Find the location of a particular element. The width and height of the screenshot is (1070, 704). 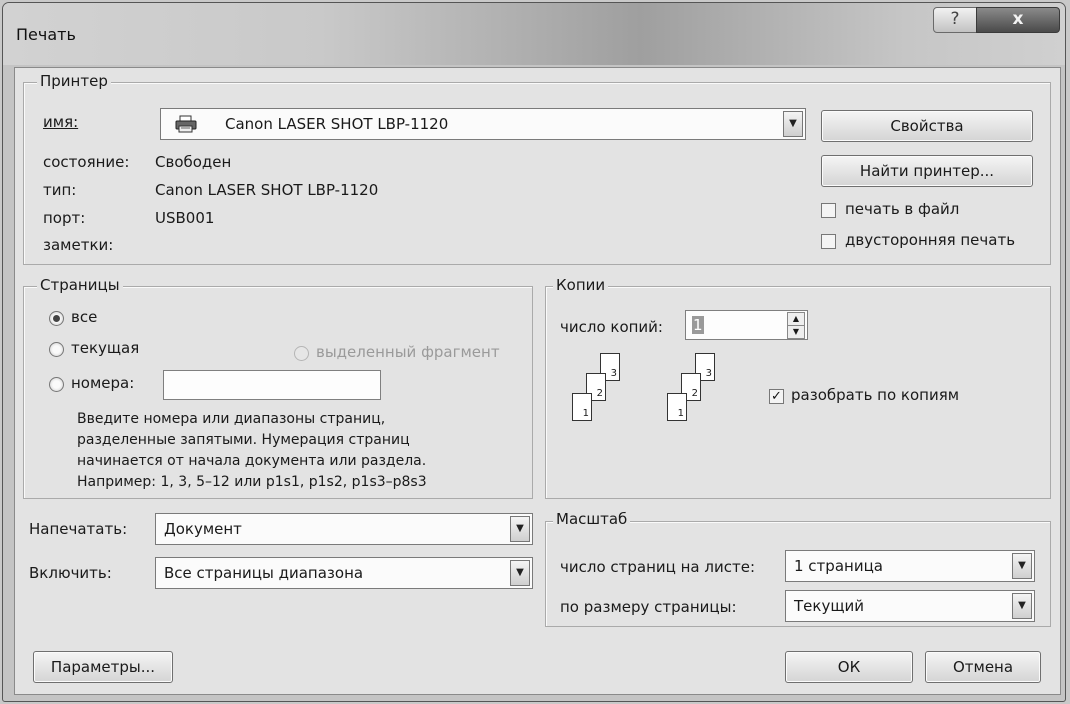

include-label: Включить: is located at coordinates (70, 573).